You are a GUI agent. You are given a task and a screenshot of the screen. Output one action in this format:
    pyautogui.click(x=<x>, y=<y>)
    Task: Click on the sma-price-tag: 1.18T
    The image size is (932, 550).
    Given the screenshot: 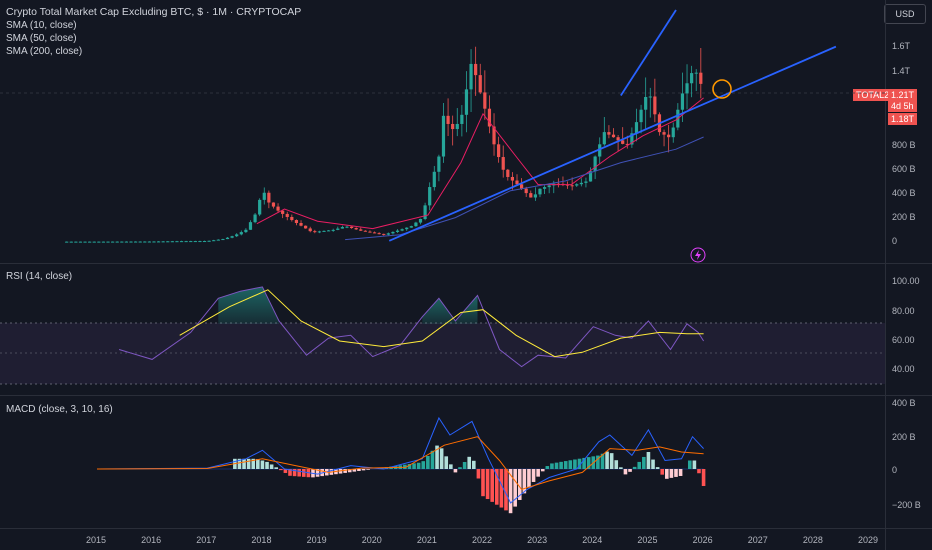 What is the action you would take?
    pyautogui.click(x=903, y=119)
    